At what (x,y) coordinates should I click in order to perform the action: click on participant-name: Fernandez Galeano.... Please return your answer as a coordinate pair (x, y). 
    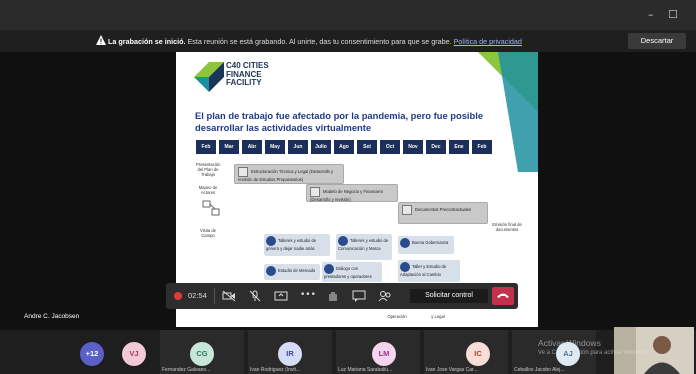
    Looking at the image, I should click on (186, 370).